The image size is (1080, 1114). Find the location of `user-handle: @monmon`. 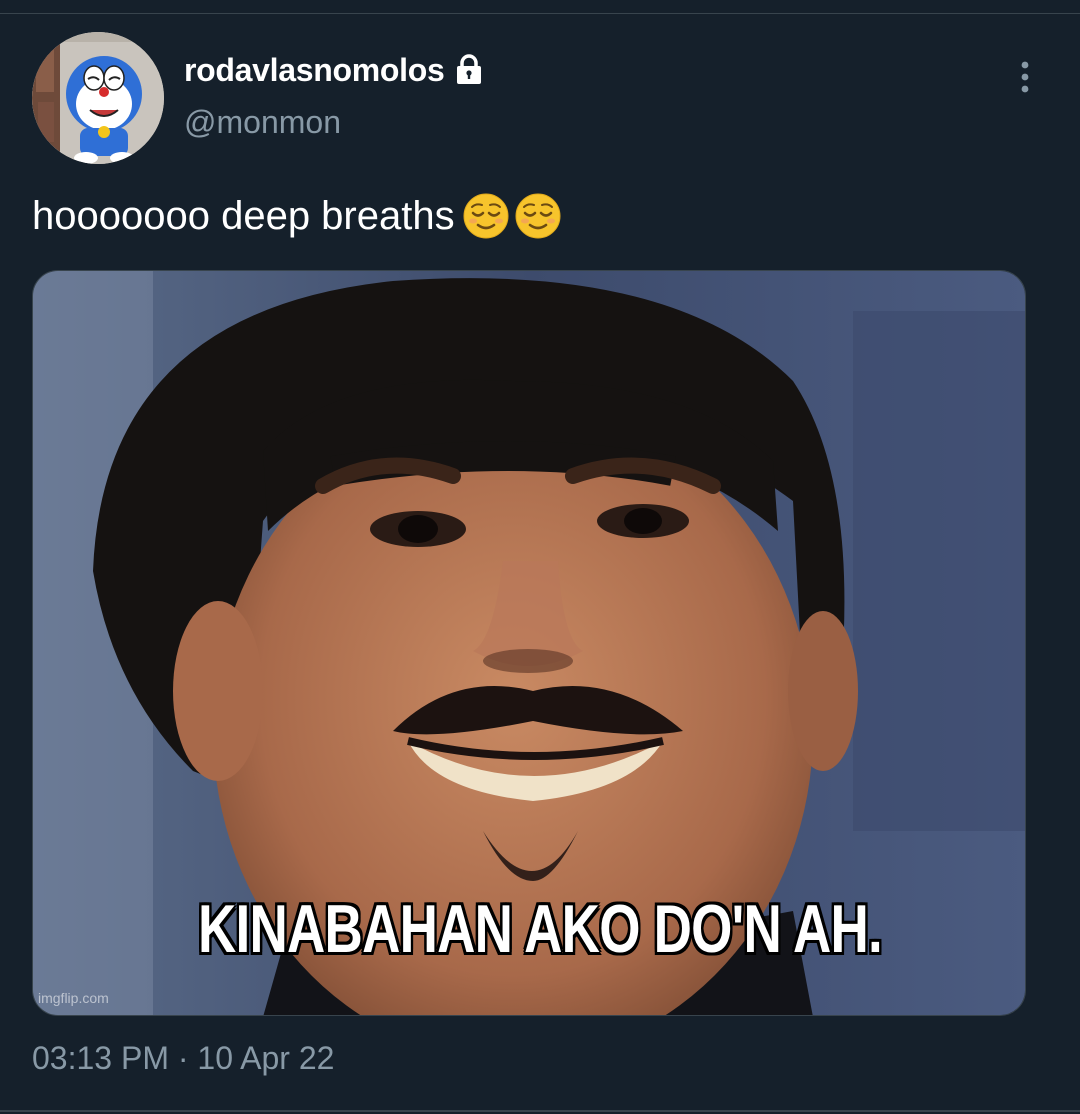

user-handle: @monmon is located at coordinates (262, 122).